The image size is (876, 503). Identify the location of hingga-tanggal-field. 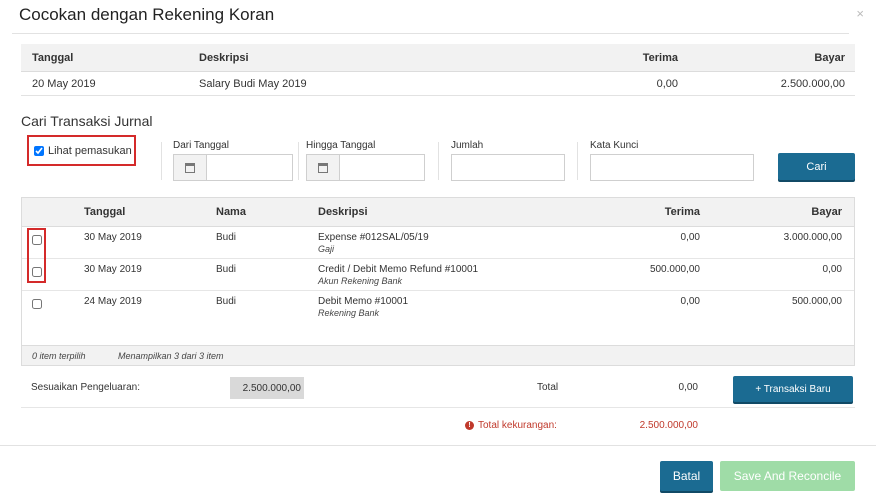
(365, 167).